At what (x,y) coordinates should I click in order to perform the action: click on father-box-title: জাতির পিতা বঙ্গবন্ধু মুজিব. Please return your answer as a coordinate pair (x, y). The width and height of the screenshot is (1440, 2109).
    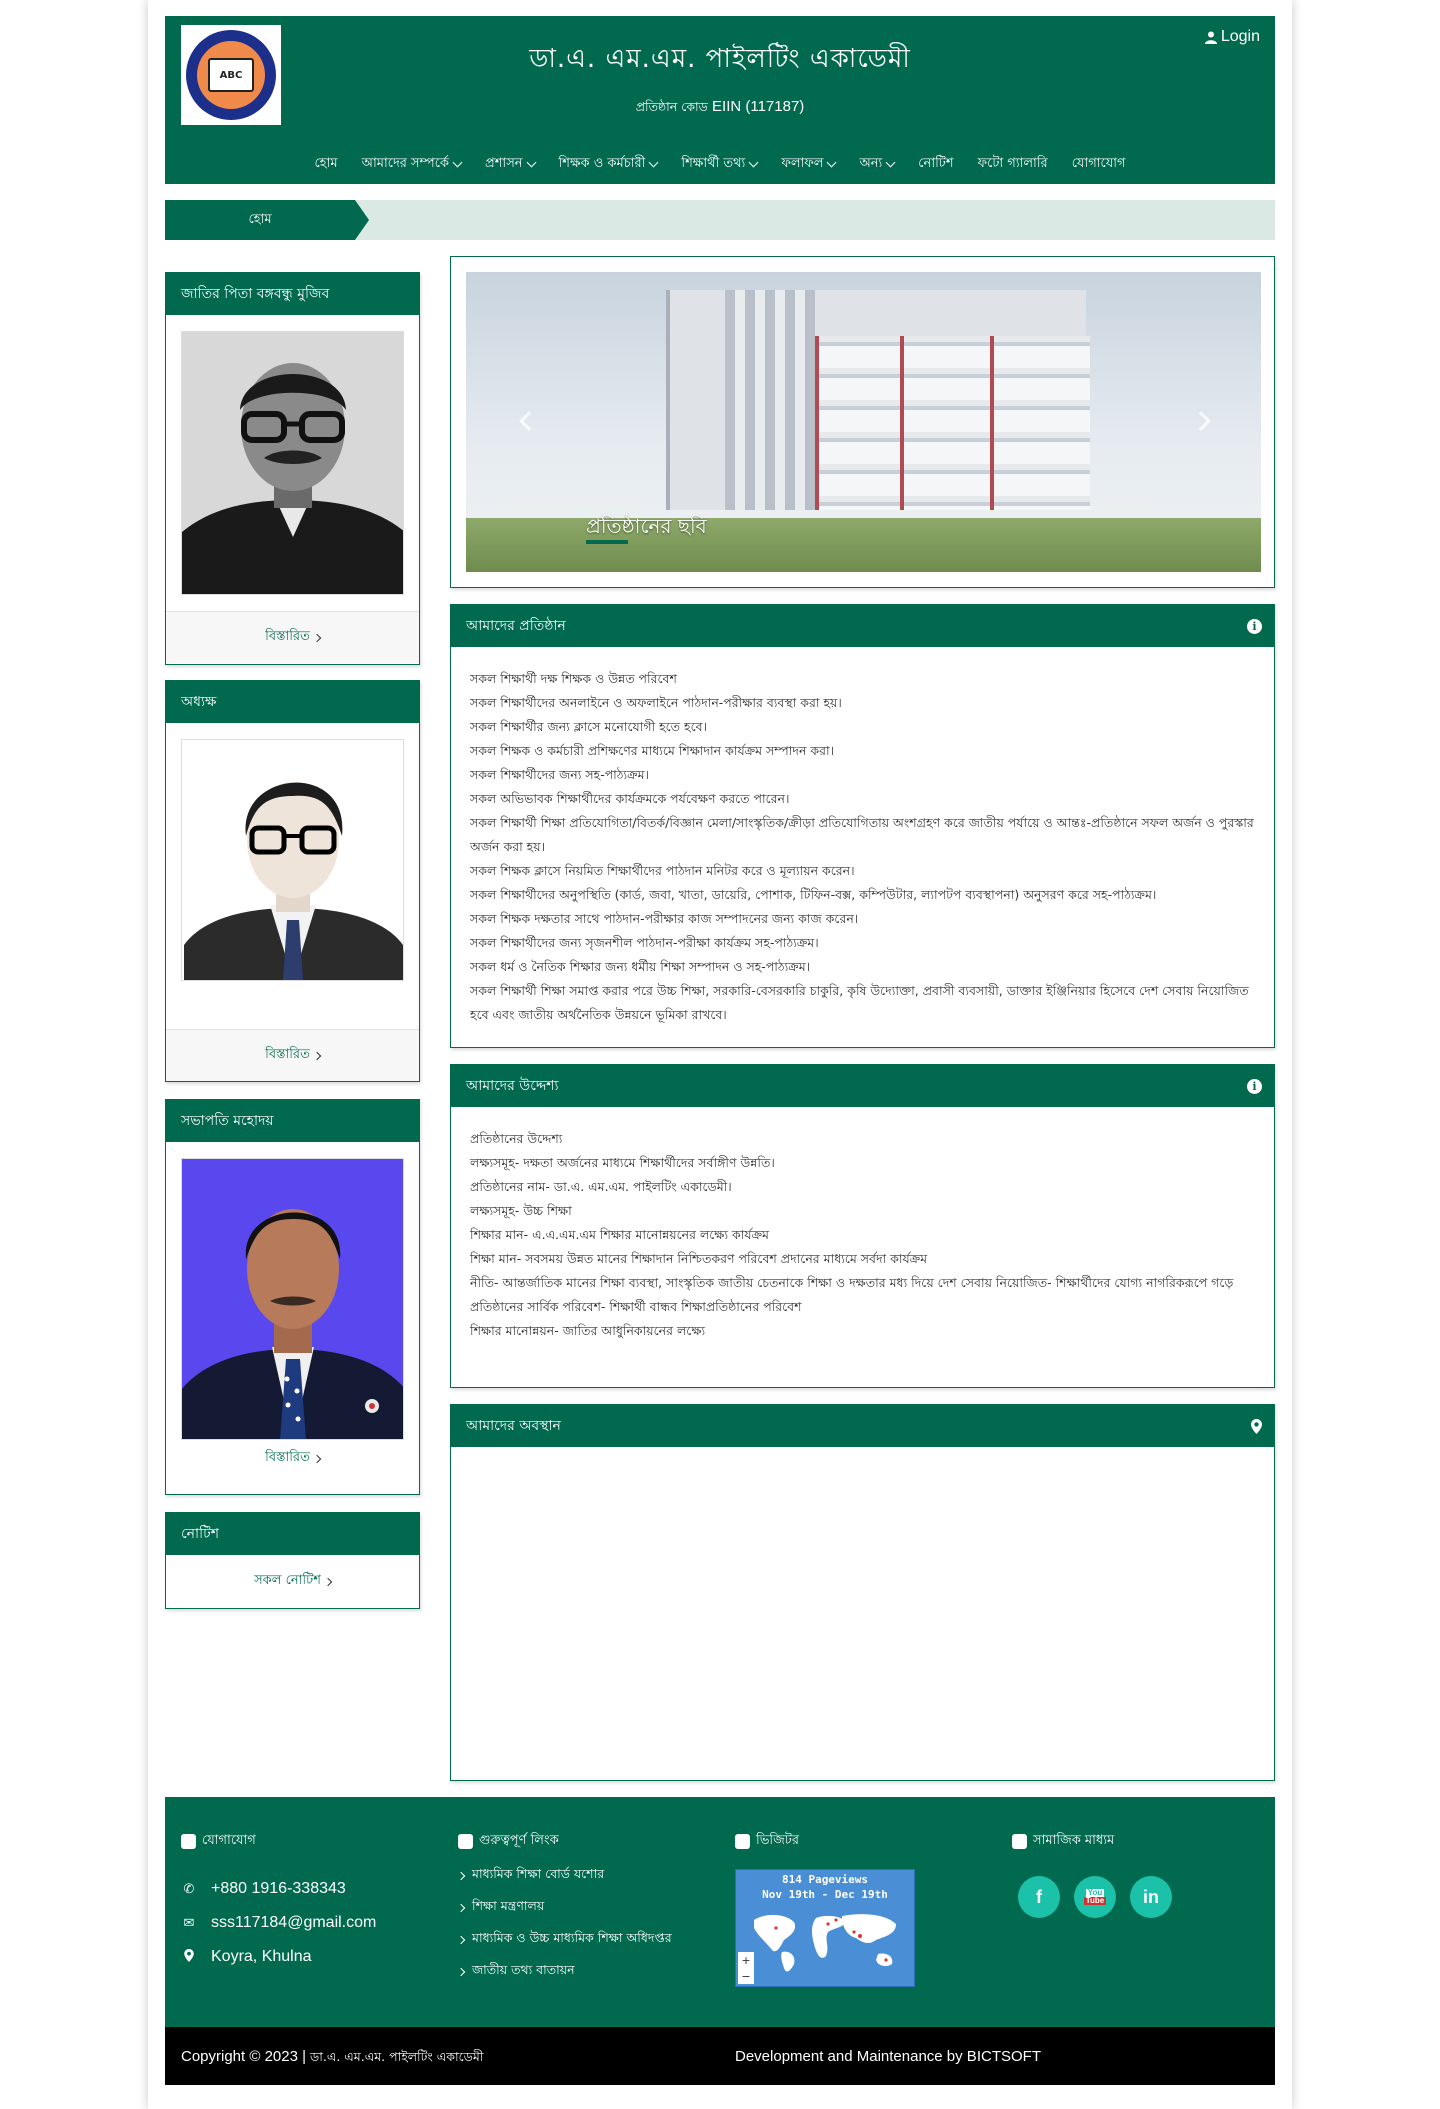
    Looking at the image, I should click on (292, 294).